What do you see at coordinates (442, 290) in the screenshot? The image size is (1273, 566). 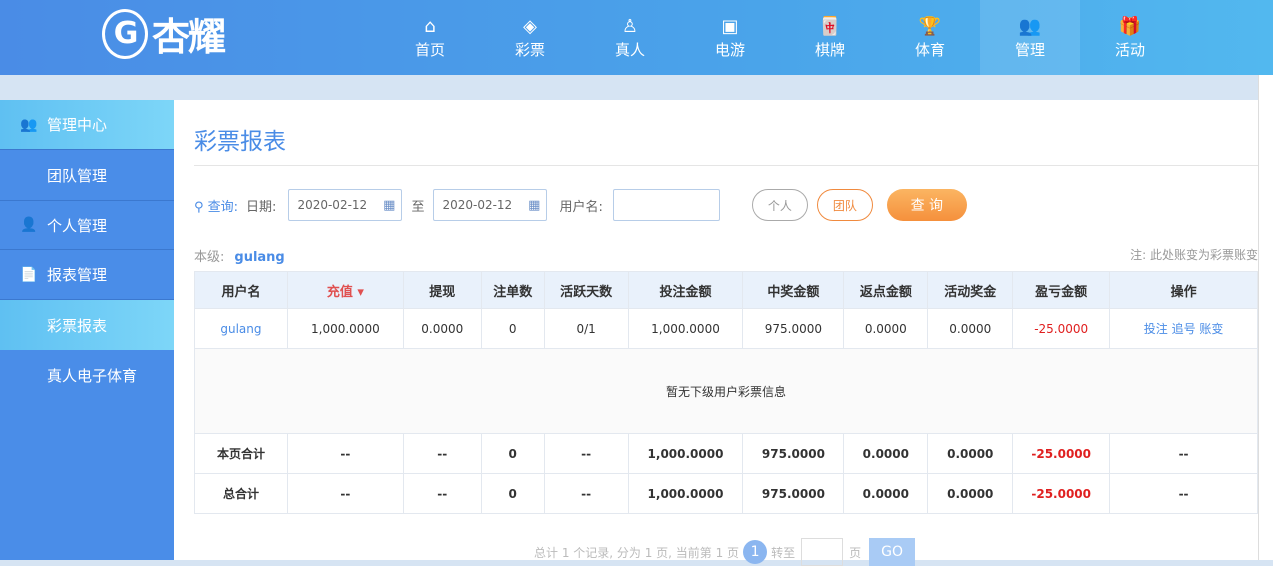 I see `column-header: 提现` at bounding box center [442, 290].